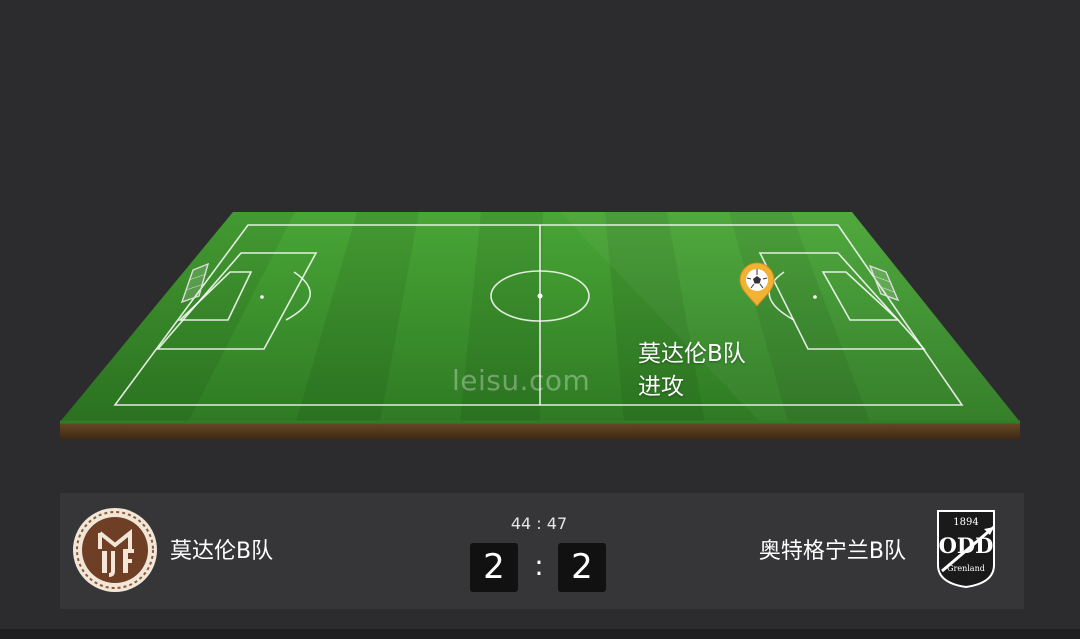  Describe the element at coordinates (832, 551) in the screenshot. I see `away-team-name: 奥特格宁兰B队` at that location.